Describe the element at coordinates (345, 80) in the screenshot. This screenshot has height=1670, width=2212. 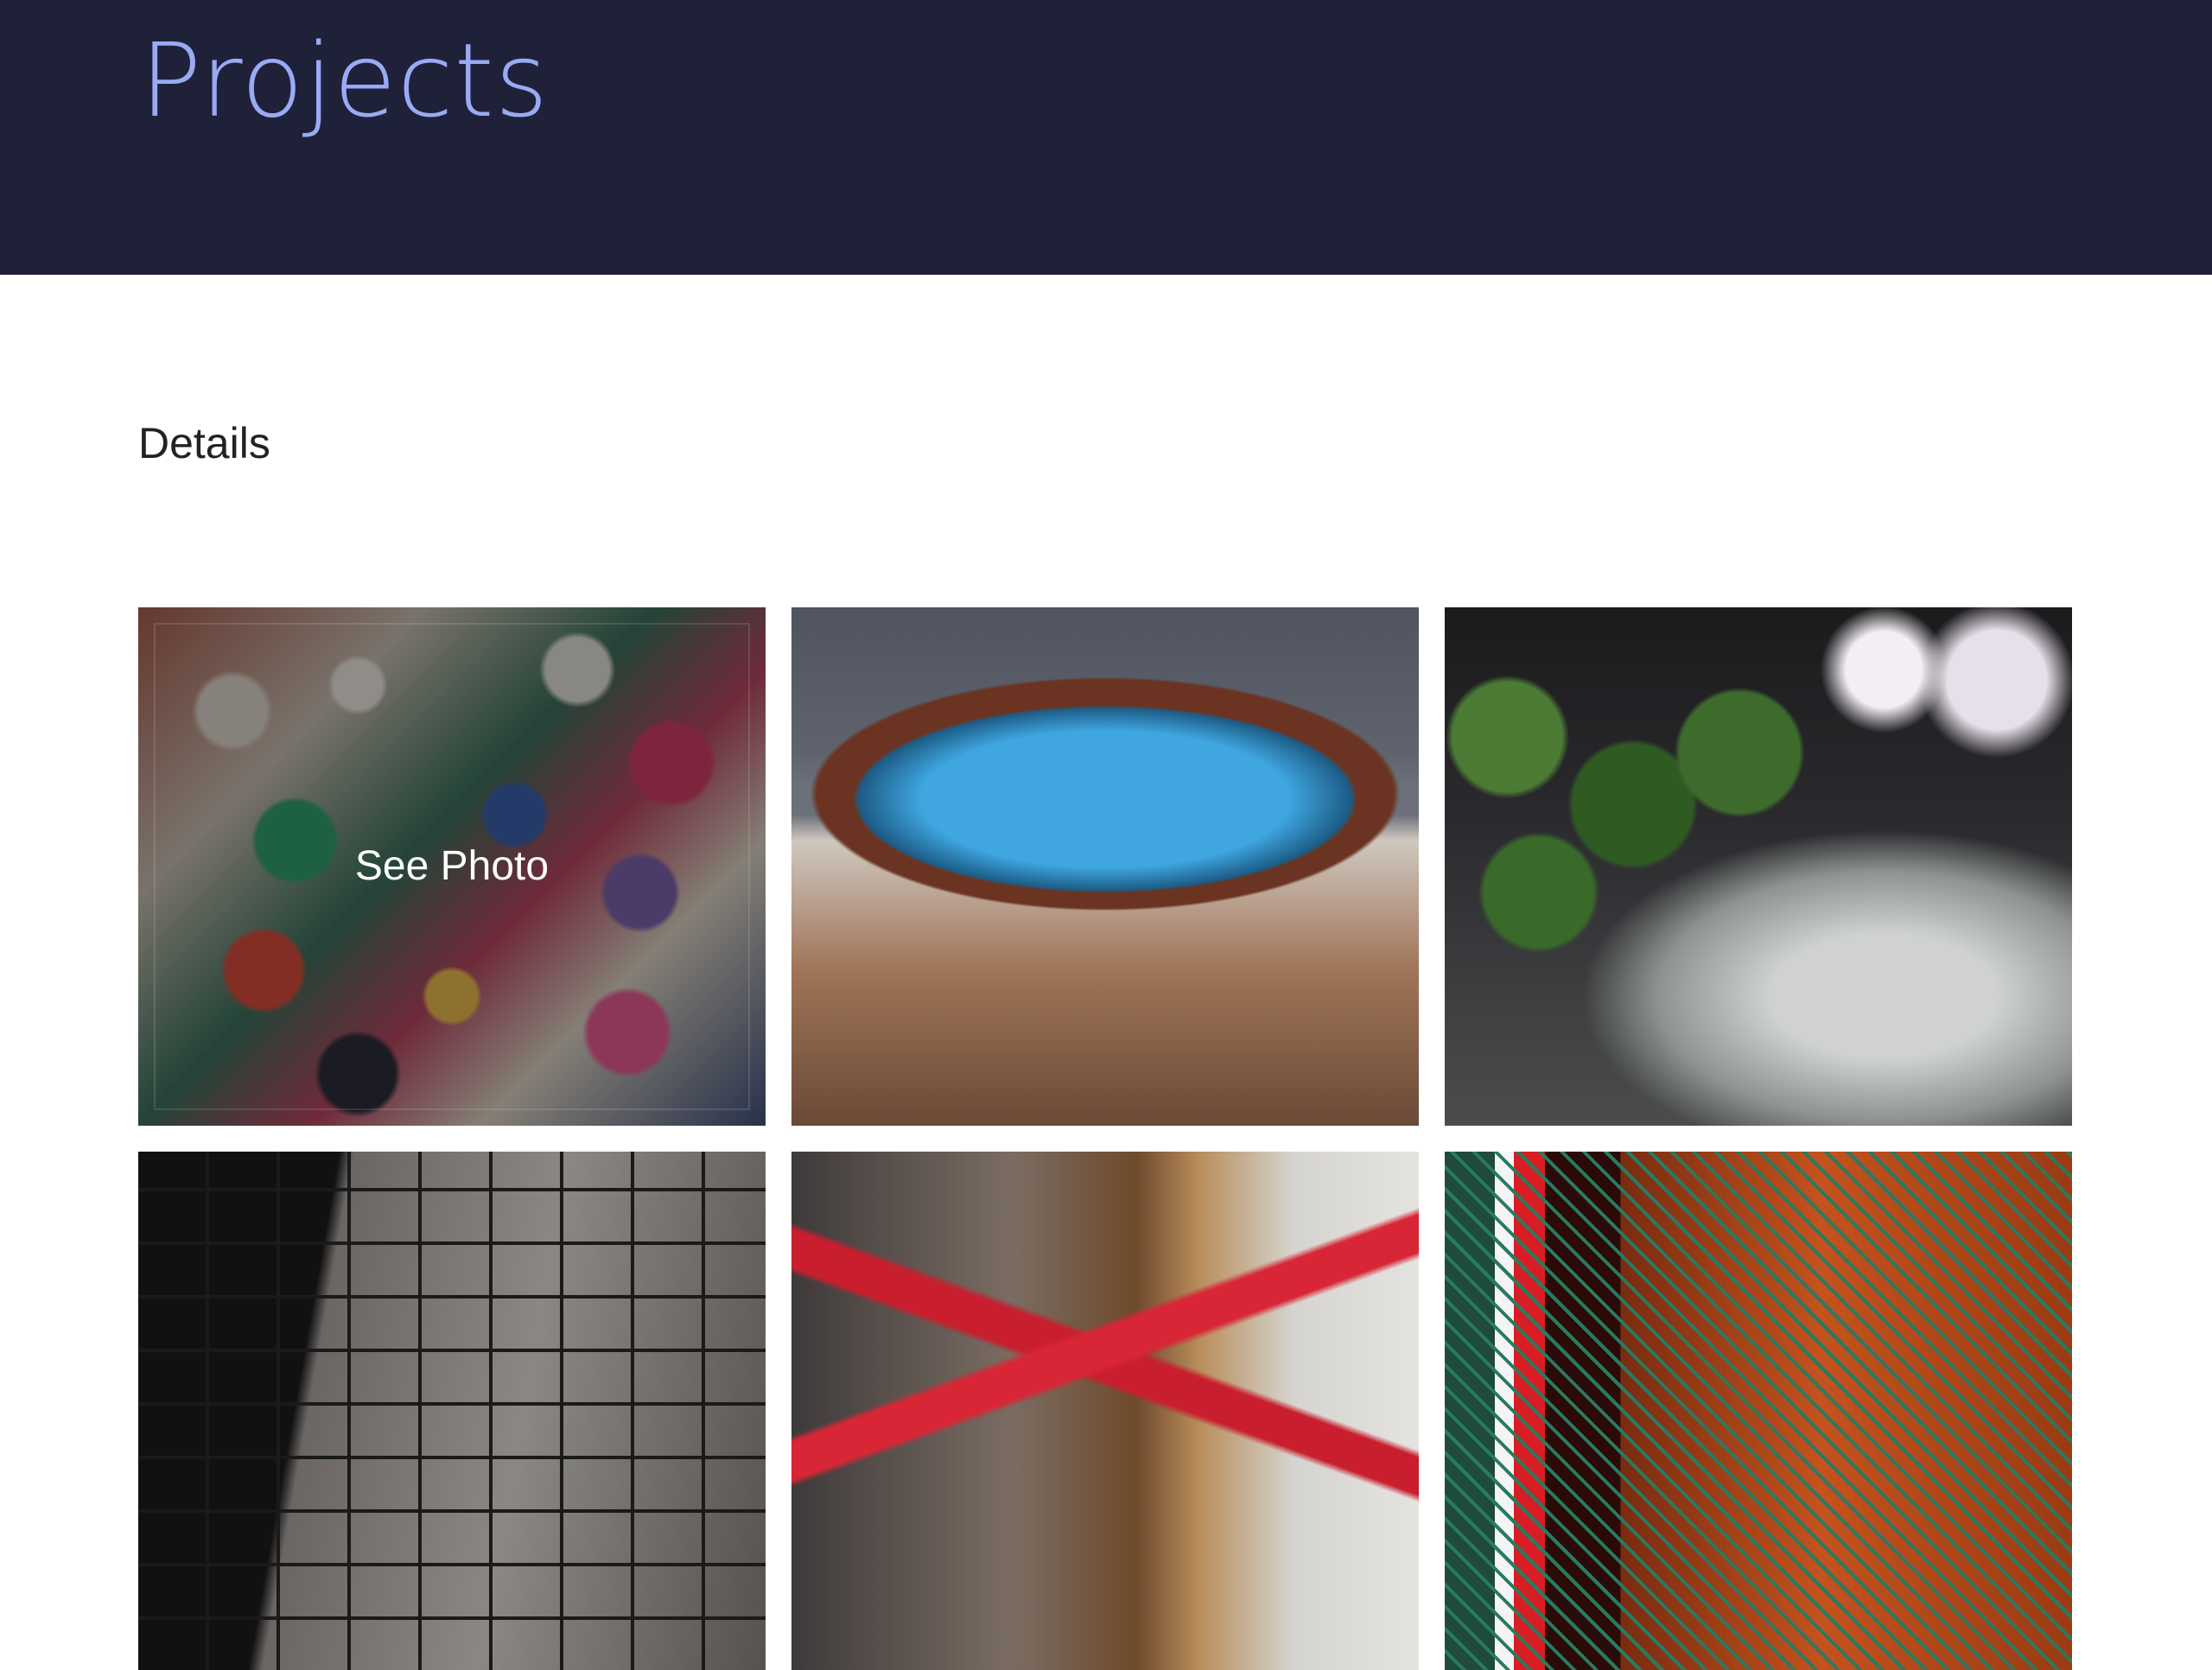
I see `page-title: Projects` at that location.